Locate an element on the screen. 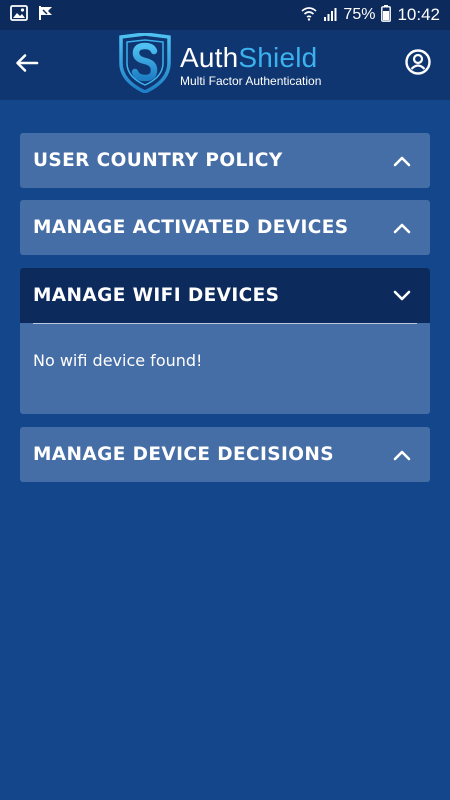  authshield-logo: AuthShield Multi Factor Authentication is located at coordinates (228, 64).